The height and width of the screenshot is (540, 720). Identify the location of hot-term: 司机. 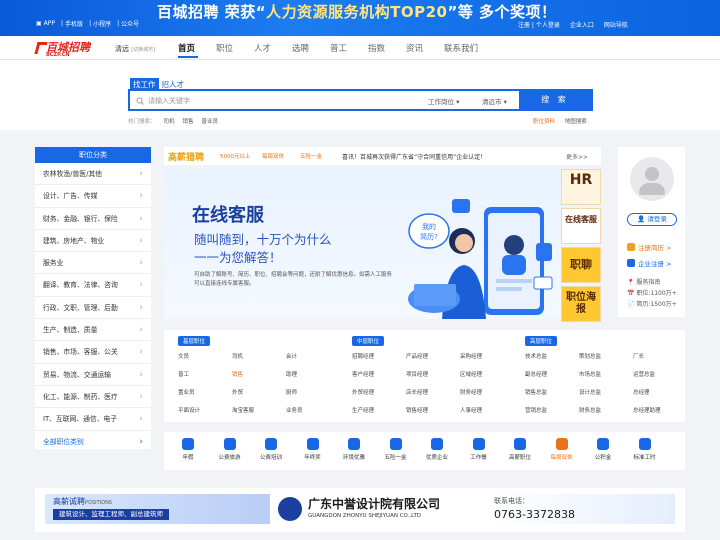
(169, 121).